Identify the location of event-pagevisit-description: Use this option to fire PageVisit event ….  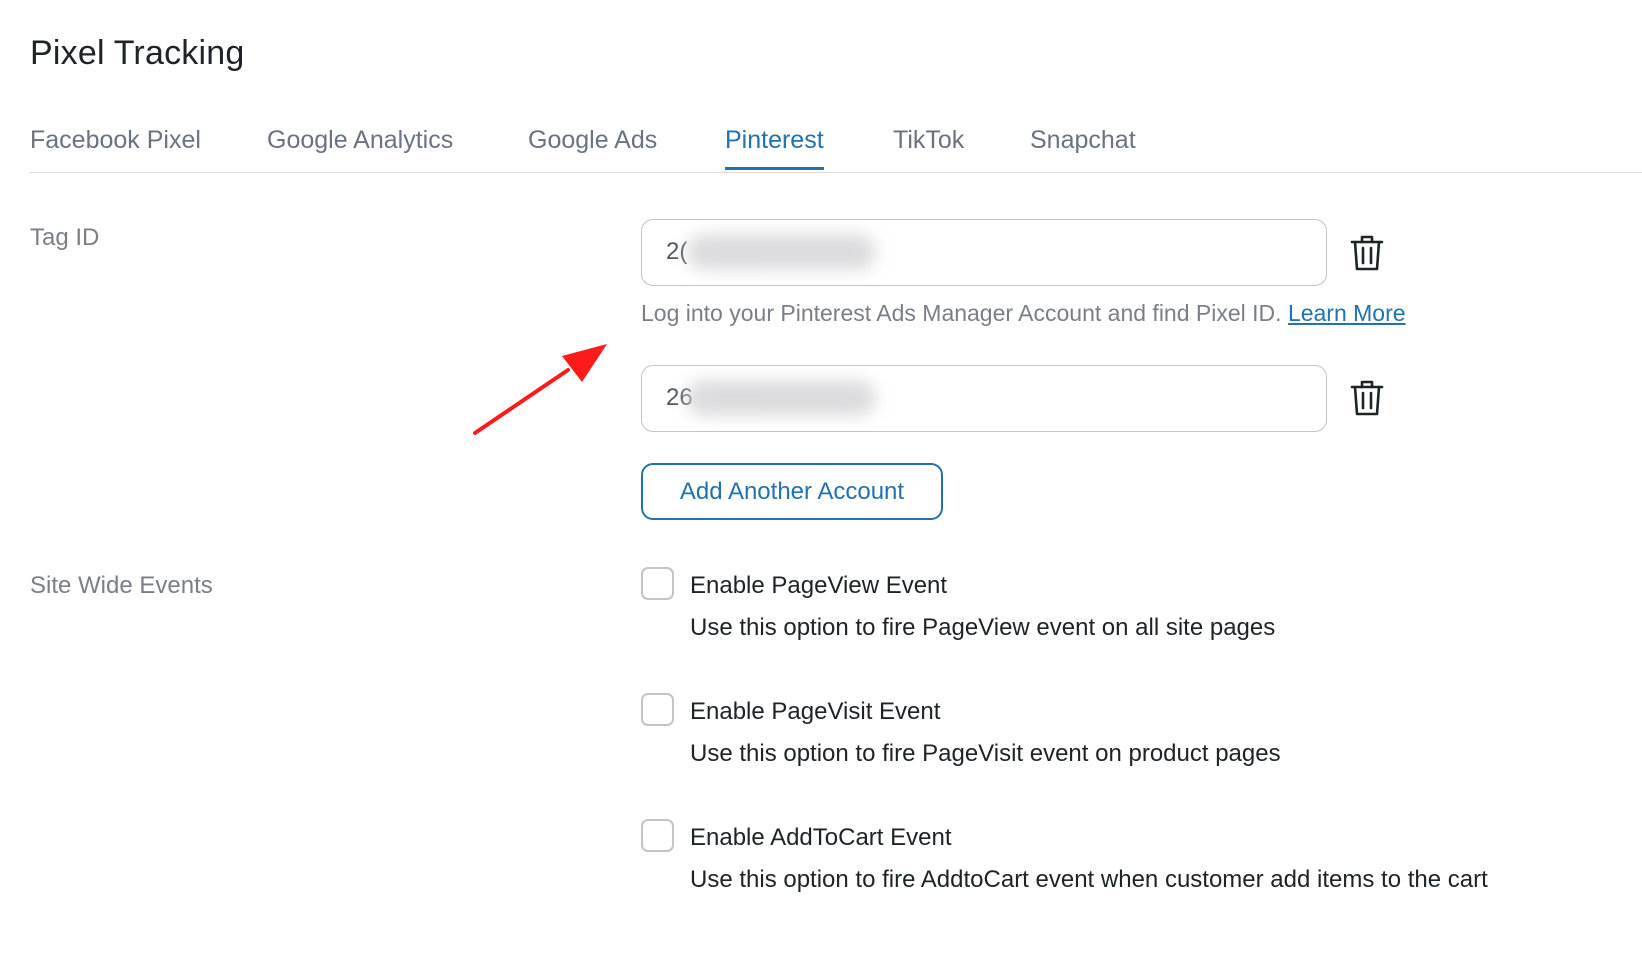
(985, 753).